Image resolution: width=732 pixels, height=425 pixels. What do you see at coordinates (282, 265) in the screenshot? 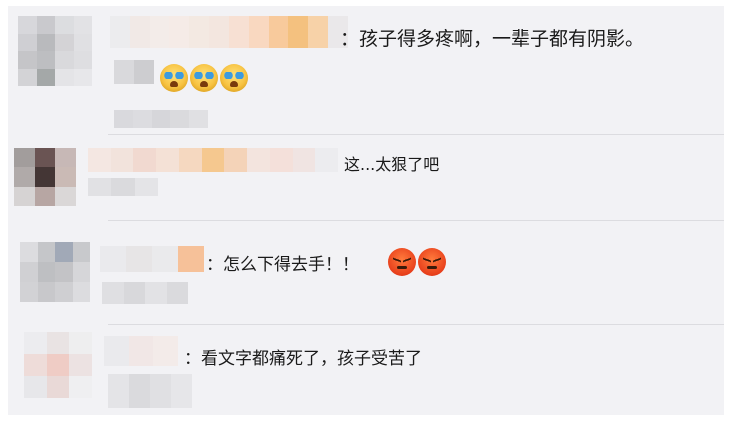
I see `comment-text: ：怎么下得去手！！` at bounding box center [282, 265].